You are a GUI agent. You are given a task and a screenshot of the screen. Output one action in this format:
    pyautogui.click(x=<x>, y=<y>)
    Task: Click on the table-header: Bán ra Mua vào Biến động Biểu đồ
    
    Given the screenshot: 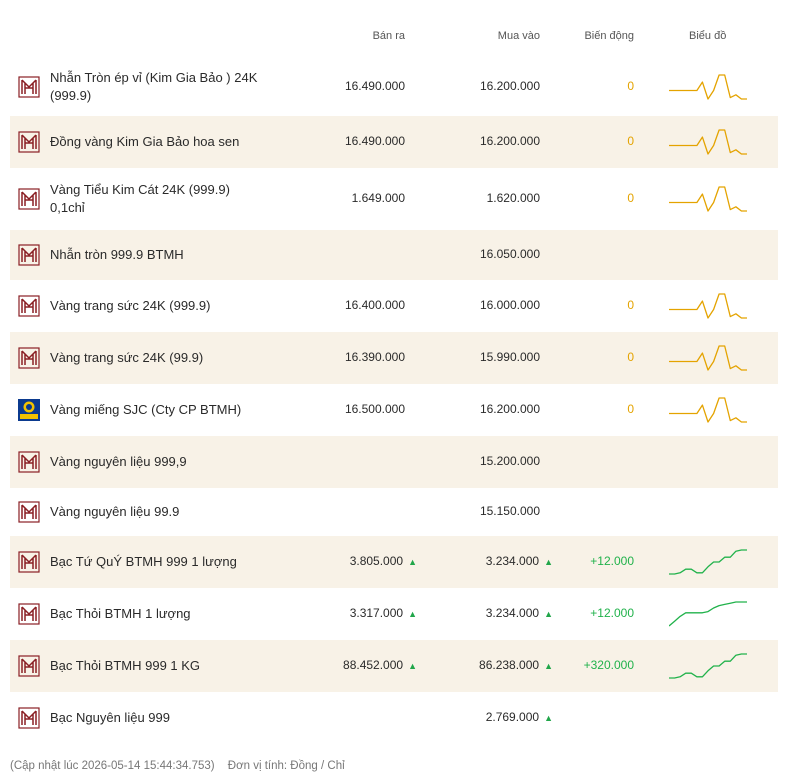 What is the action you would take?
    pyautogui.click(x=394, y=39)
    